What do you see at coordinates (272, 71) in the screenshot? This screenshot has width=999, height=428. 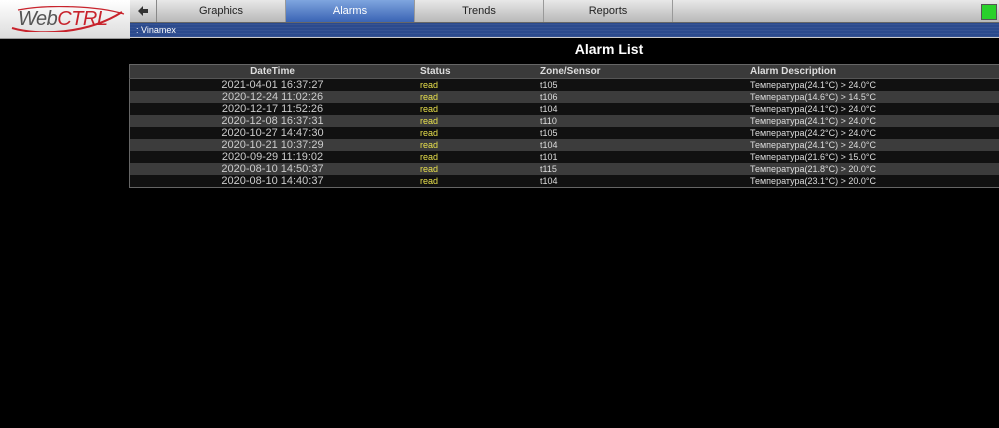 I see `column-header-datetime: DateTime` at bounding box center [272, 71].